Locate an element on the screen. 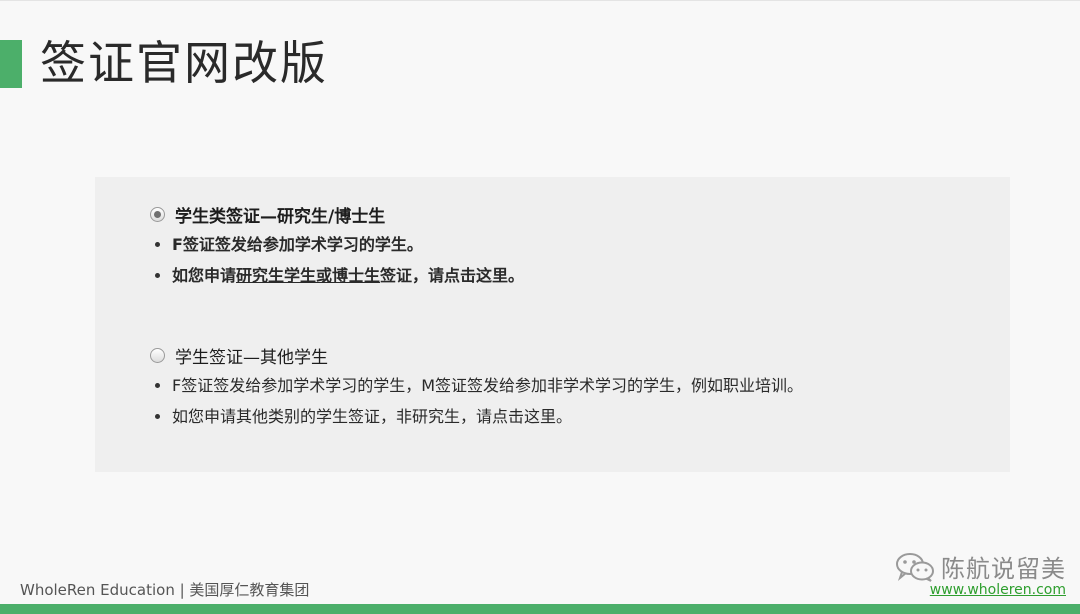 This screenshot has height=614, width=1080. option-label: 学生类签证—研究生/博士生 is located at coordinates (280, 214).